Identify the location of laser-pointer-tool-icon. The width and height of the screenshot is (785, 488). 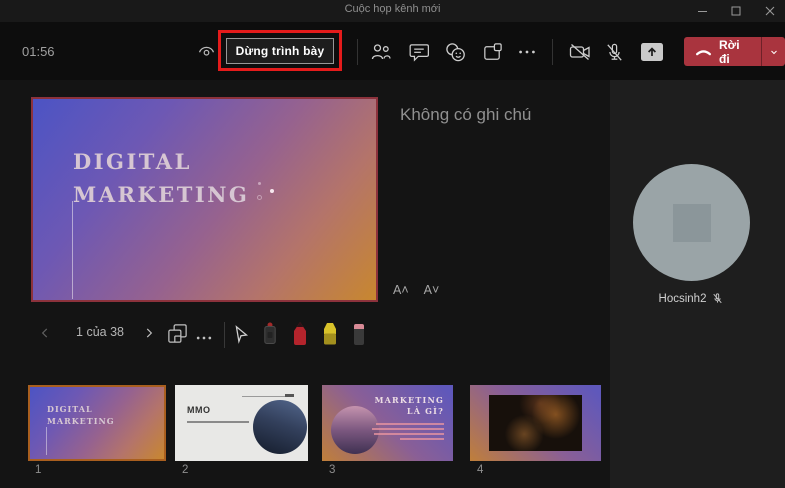
(270, 333).